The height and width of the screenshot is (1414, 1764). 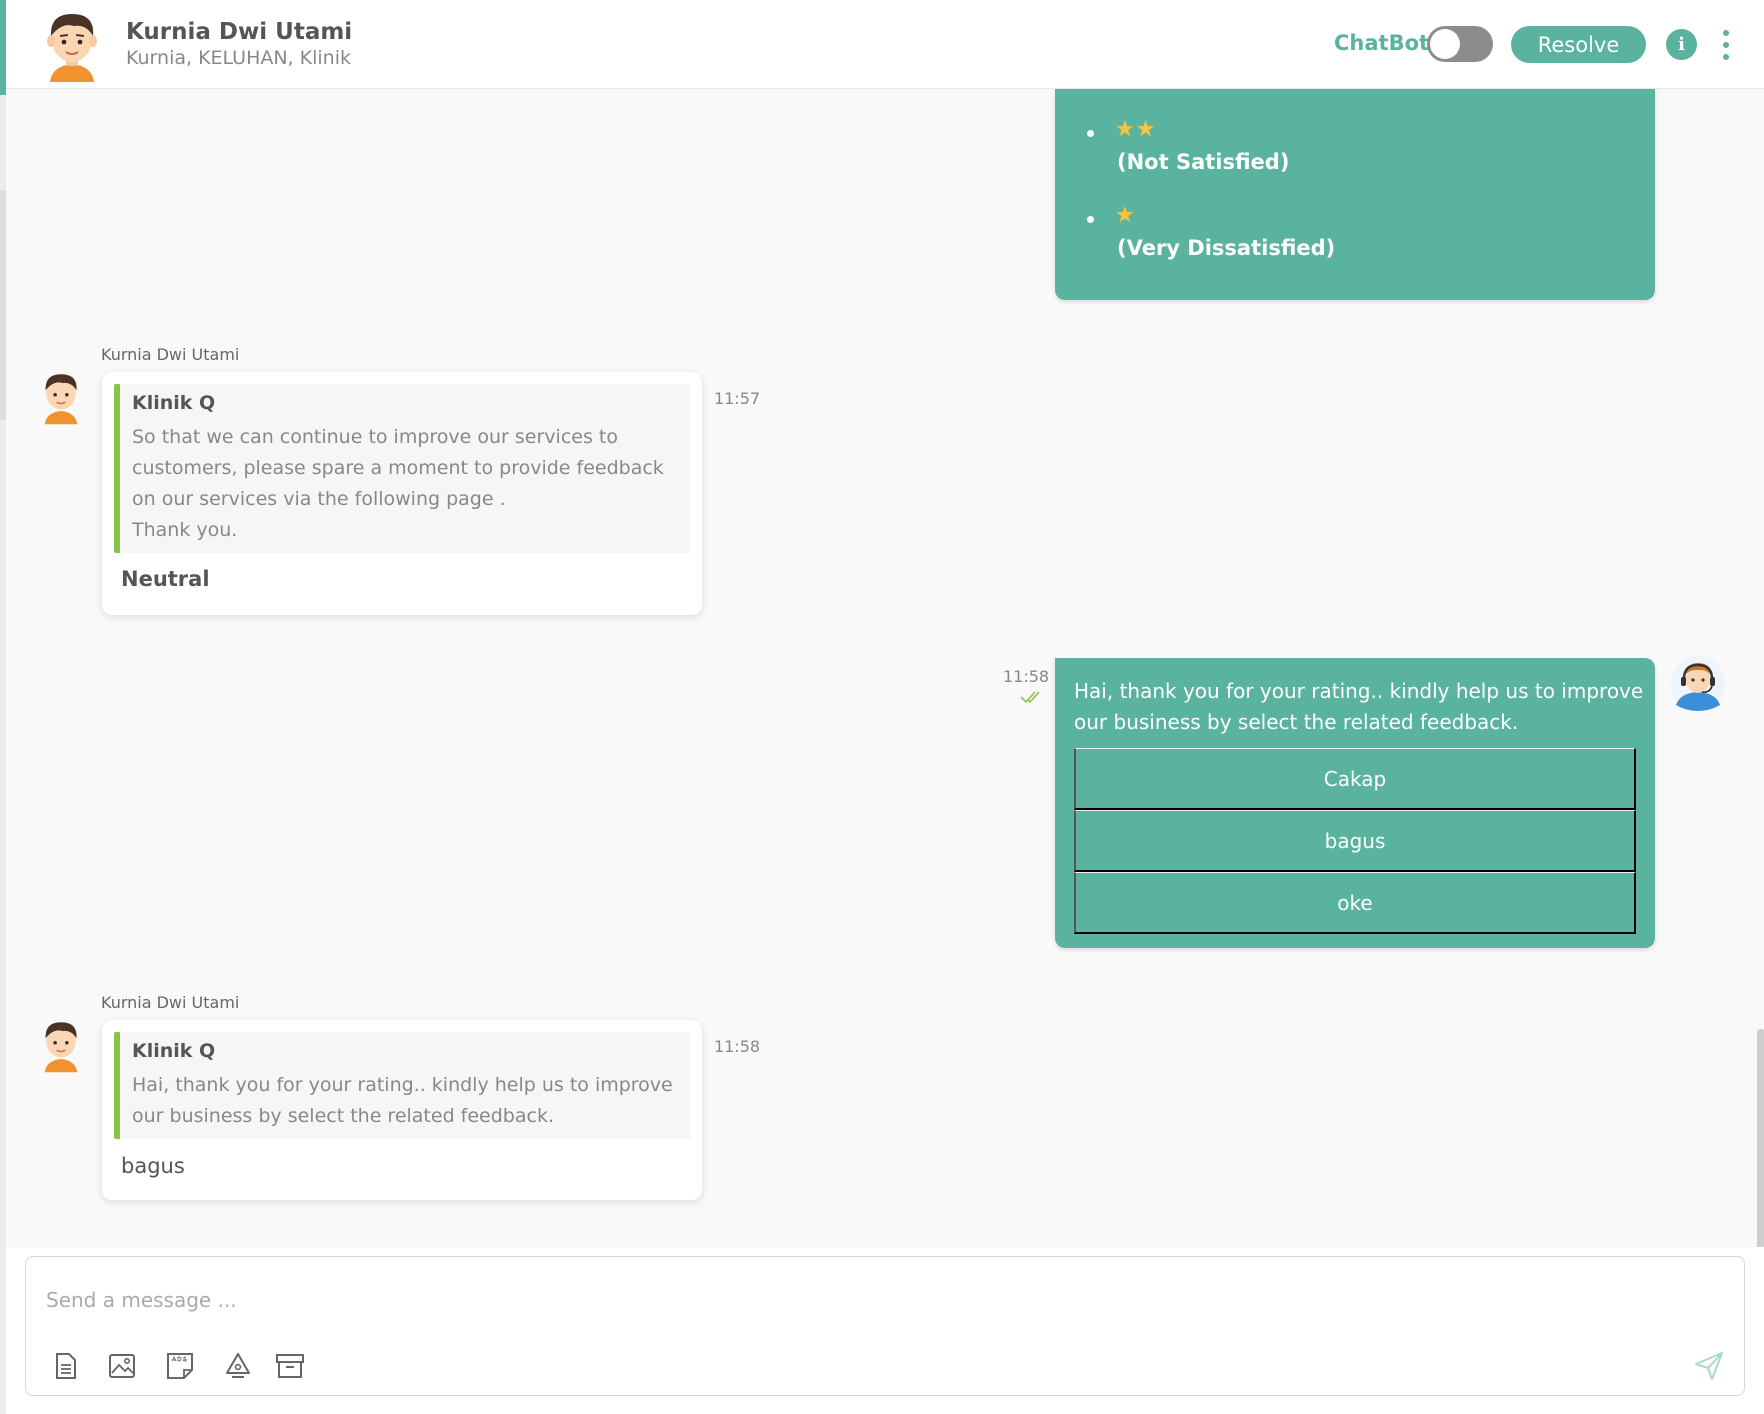 What do you see at coordinates (1382, 43) in the screenshot?
I see `chatbot-label: ChatBot` at bounding box center [1382, 43].